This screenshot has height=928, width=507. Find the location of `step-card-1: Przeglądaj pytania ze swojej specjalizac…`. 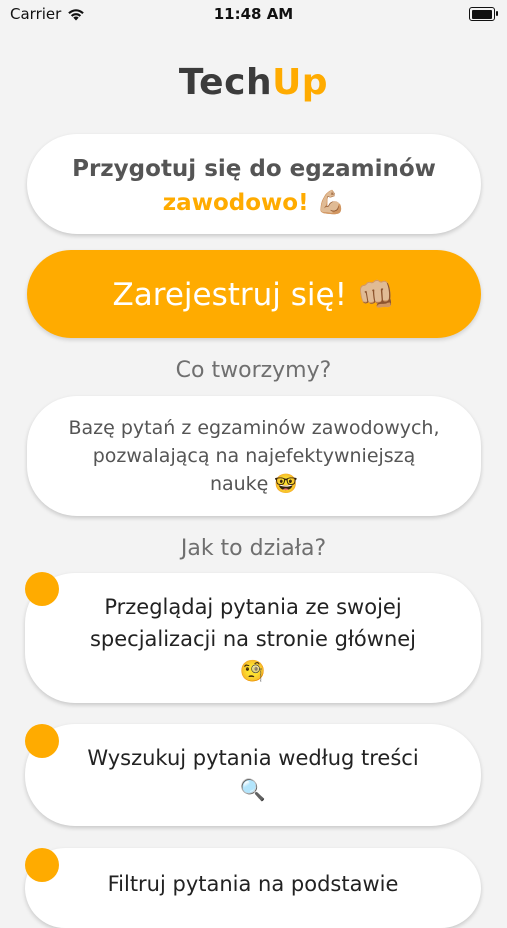

step-card-1: Przeglądaj pytania ze swojej specjalizac… is located at coordinates (253, 638).